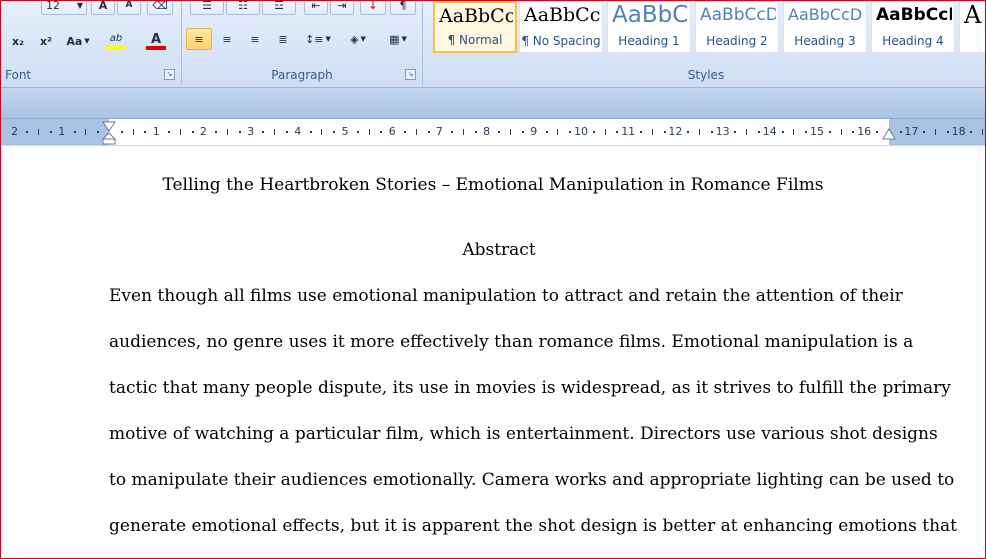  Describe the element at coordinates (160, 8) in the screenshot. I see `clear-formatting-button: ⌫` at that location.